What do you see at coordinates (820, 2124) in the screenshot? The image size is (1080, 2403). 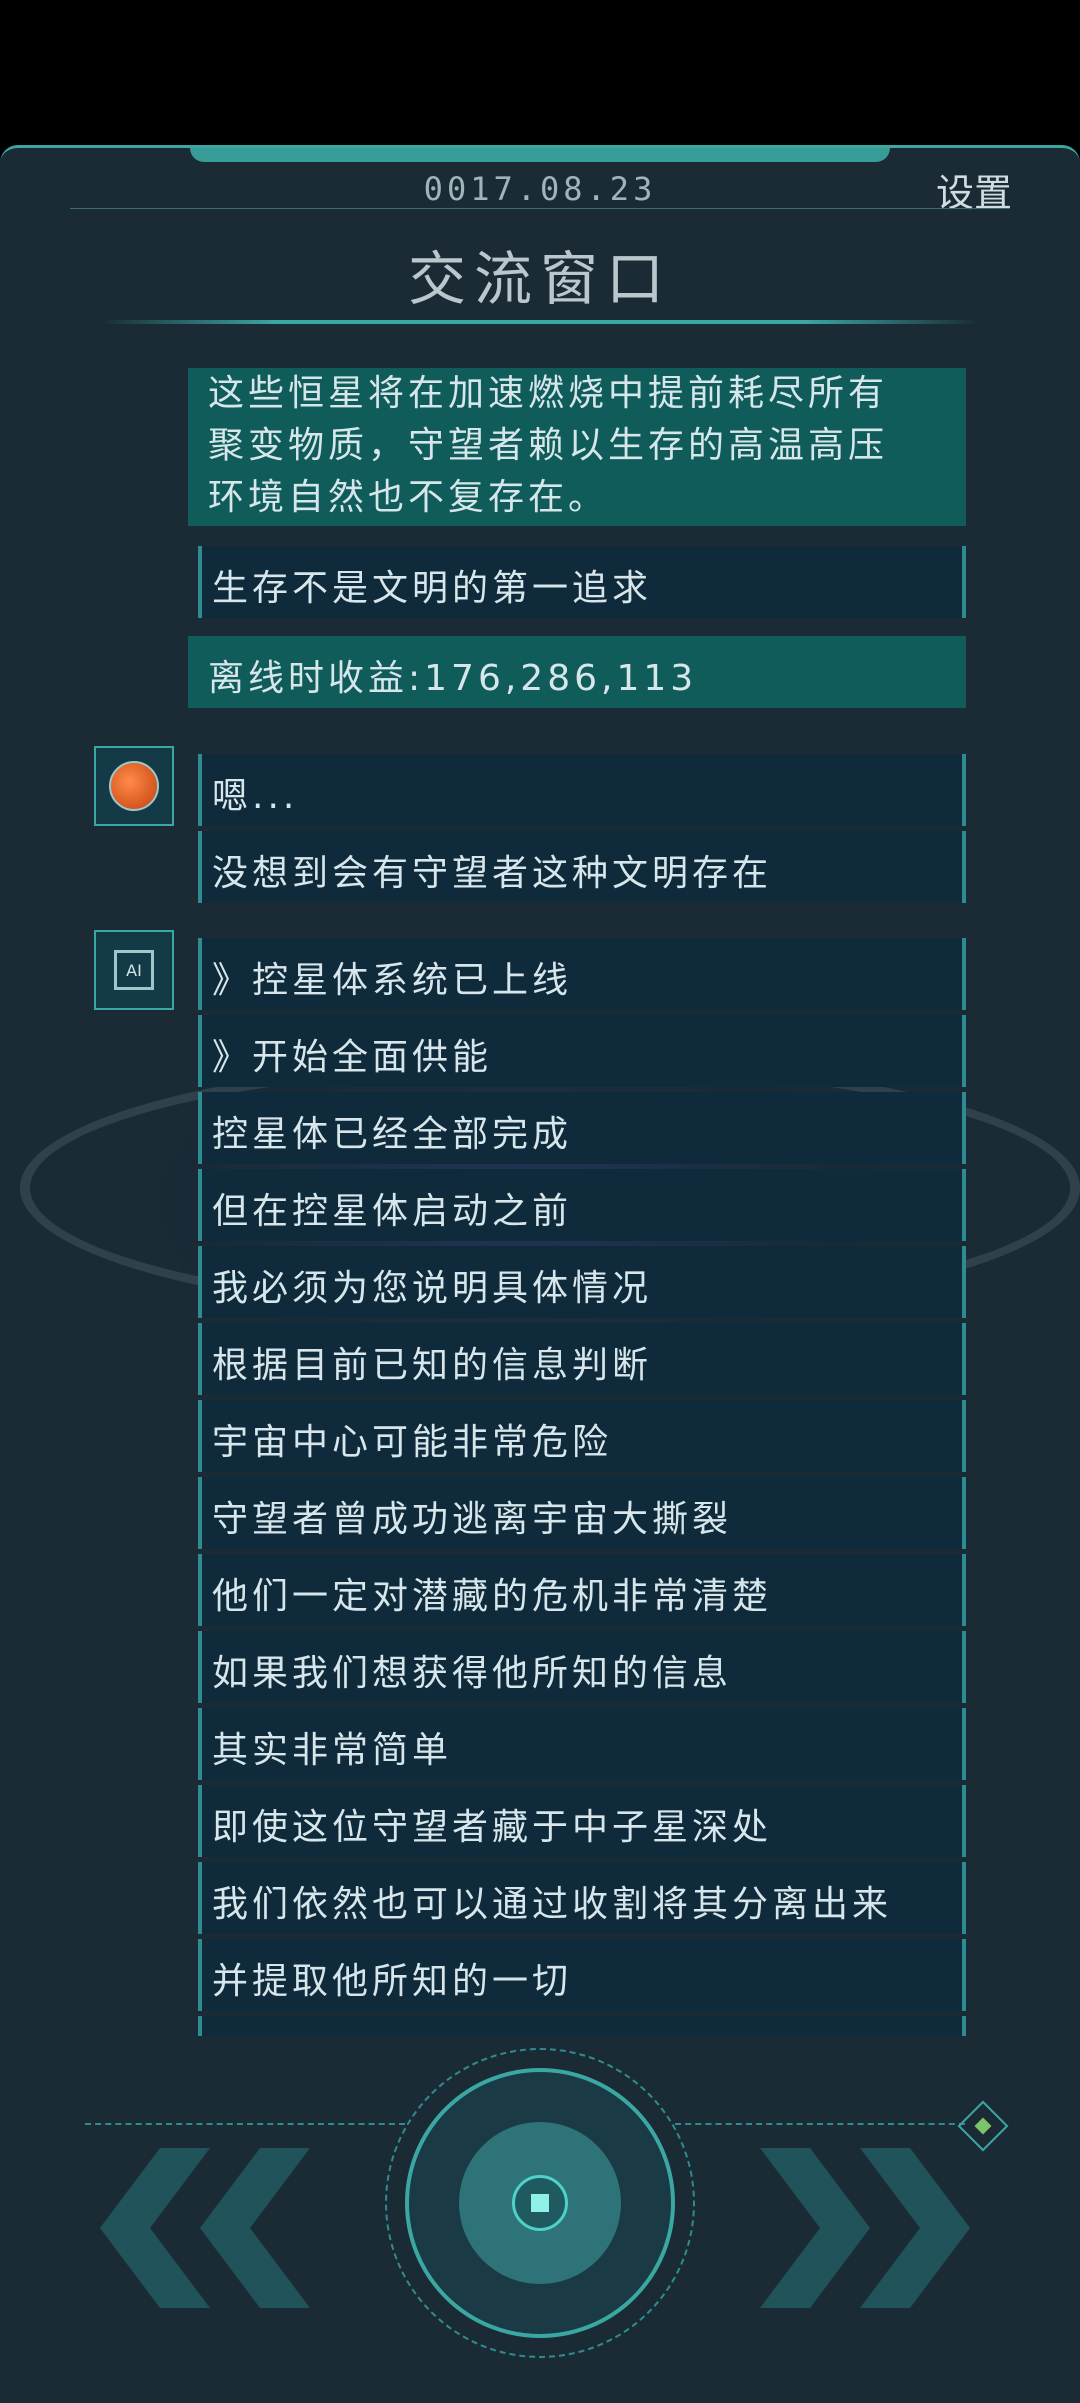 I see `right-dashed-line` at bounding box center [820, 2124].